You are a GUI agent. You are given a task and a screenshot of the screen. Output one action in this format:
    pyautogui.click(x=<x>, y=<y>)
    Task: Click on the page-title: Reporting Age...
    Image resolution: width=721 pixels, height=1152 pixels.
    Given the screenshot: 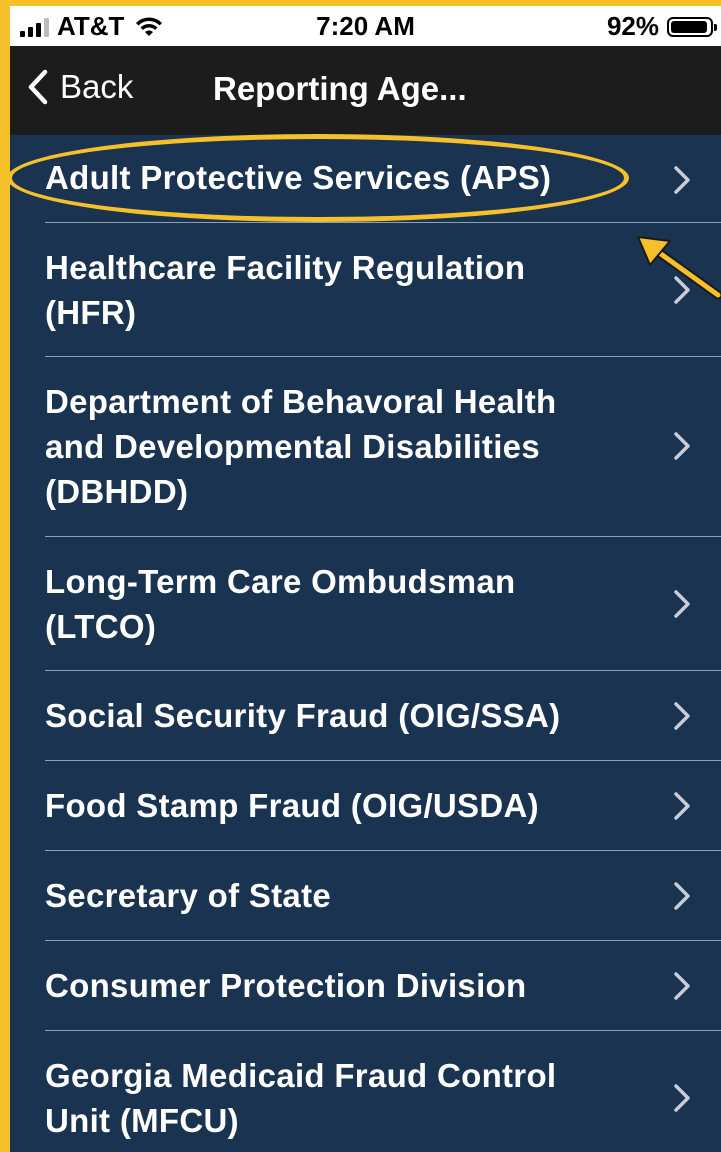 What is the action you would take?
    pyautogui.click(x=340, y=88)
    